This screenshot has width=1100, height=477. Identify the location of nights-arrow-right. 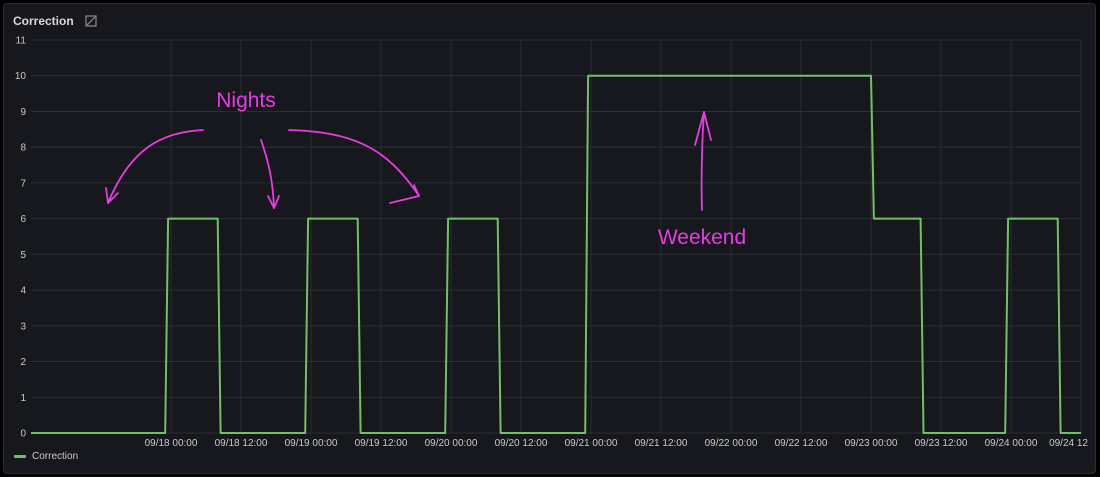
(354, 163).